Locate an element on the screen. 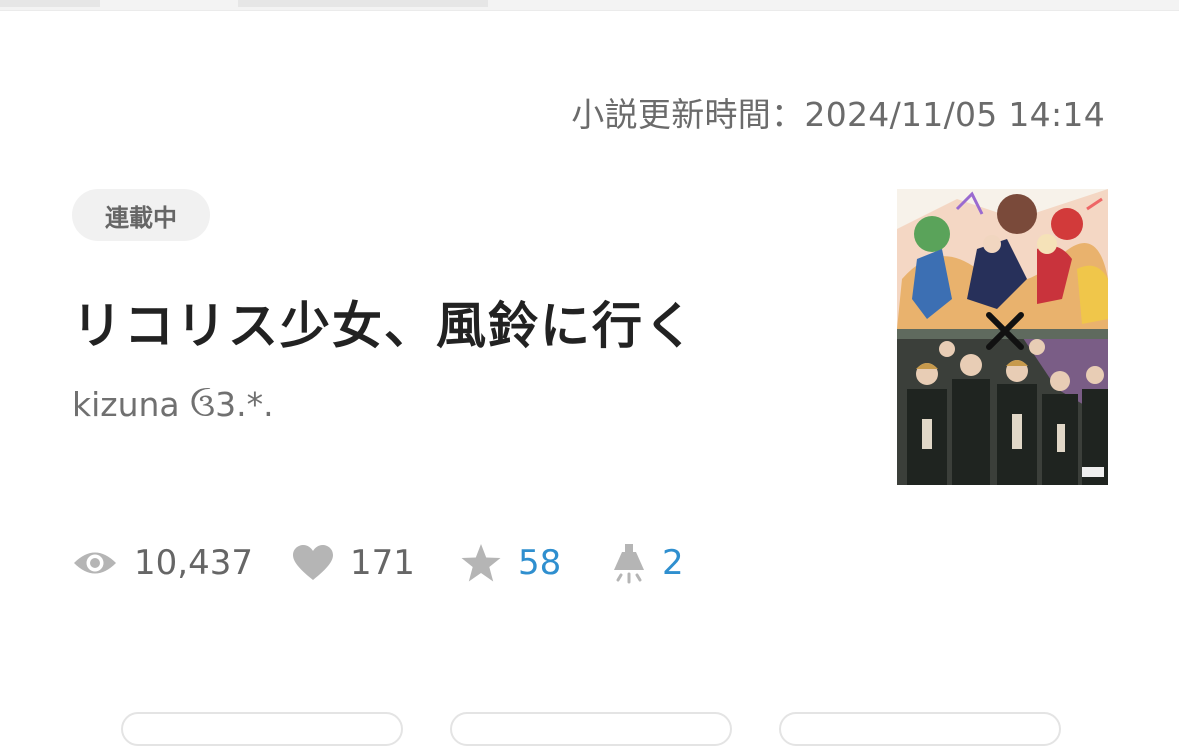 This screenshot has height=746, width=1179. views-count: 10,437 is located at coordinates (193, 563).